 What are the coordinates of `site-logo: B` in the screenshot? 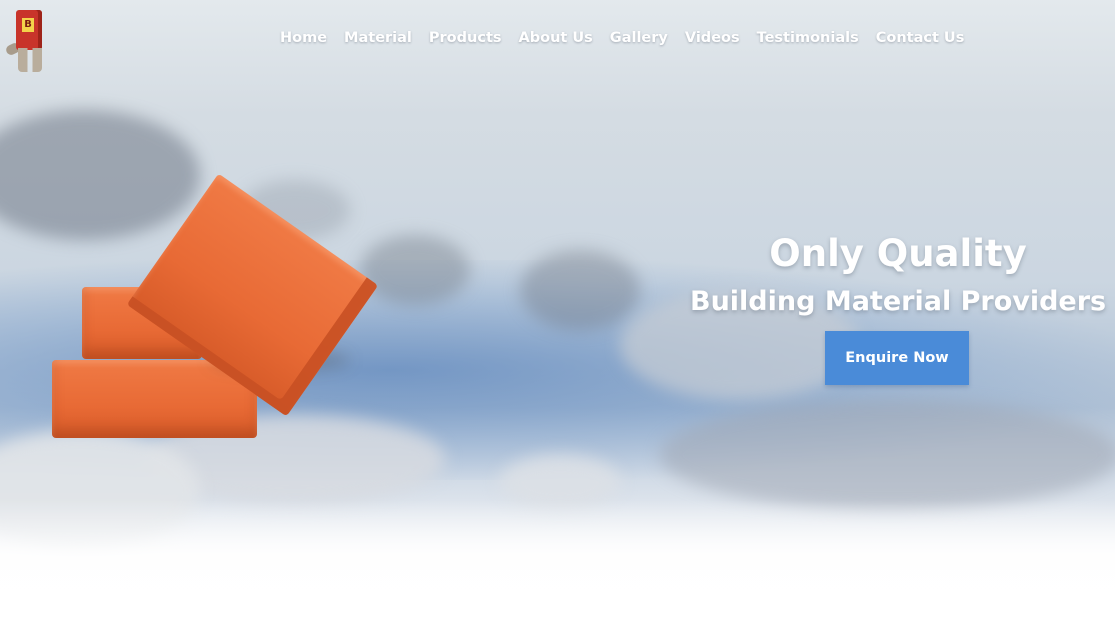 It's located at (27, 41).